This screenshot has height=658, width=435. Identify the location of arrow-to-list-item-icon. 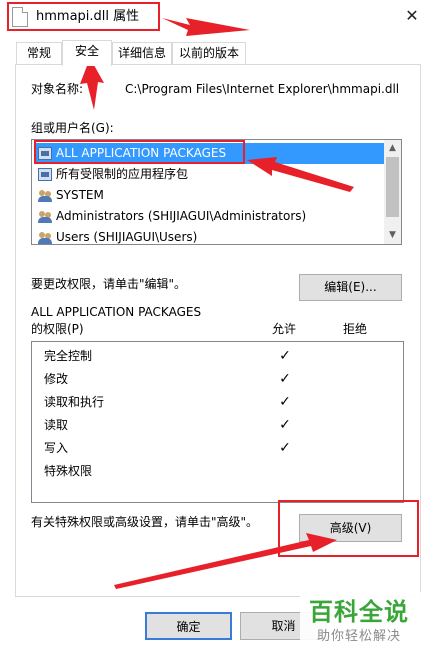
(300, 174).